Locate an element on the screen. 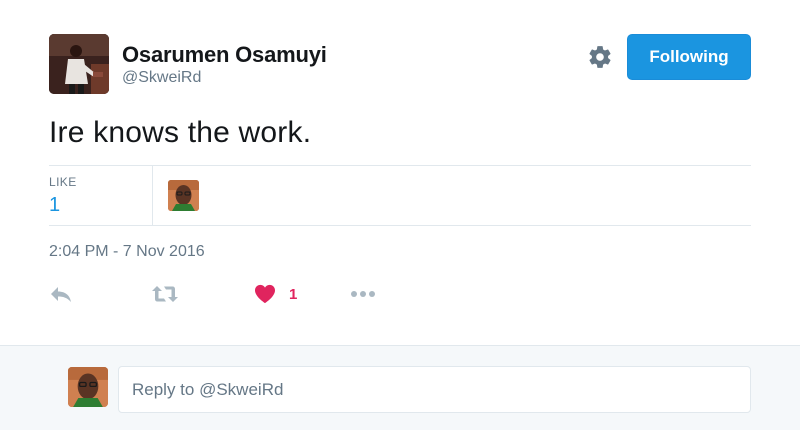  author-photo is located at coordinates (79, 64).